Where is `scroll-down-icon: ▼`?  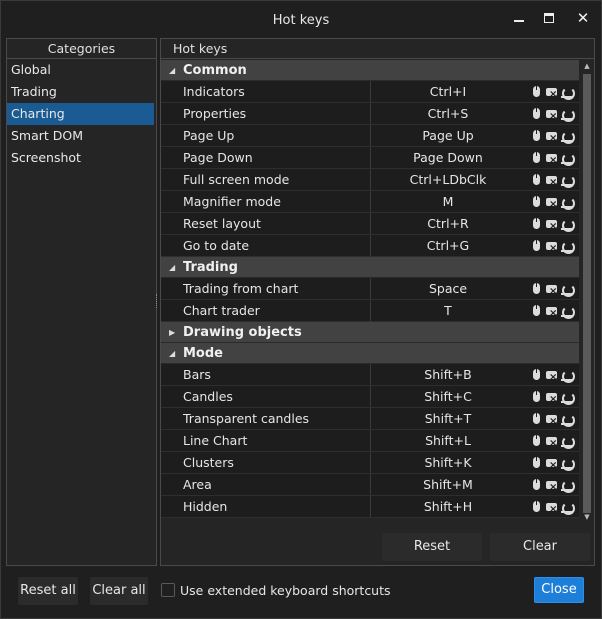 scroll-down-icon: ▼ is located at coordinates (587, 519).